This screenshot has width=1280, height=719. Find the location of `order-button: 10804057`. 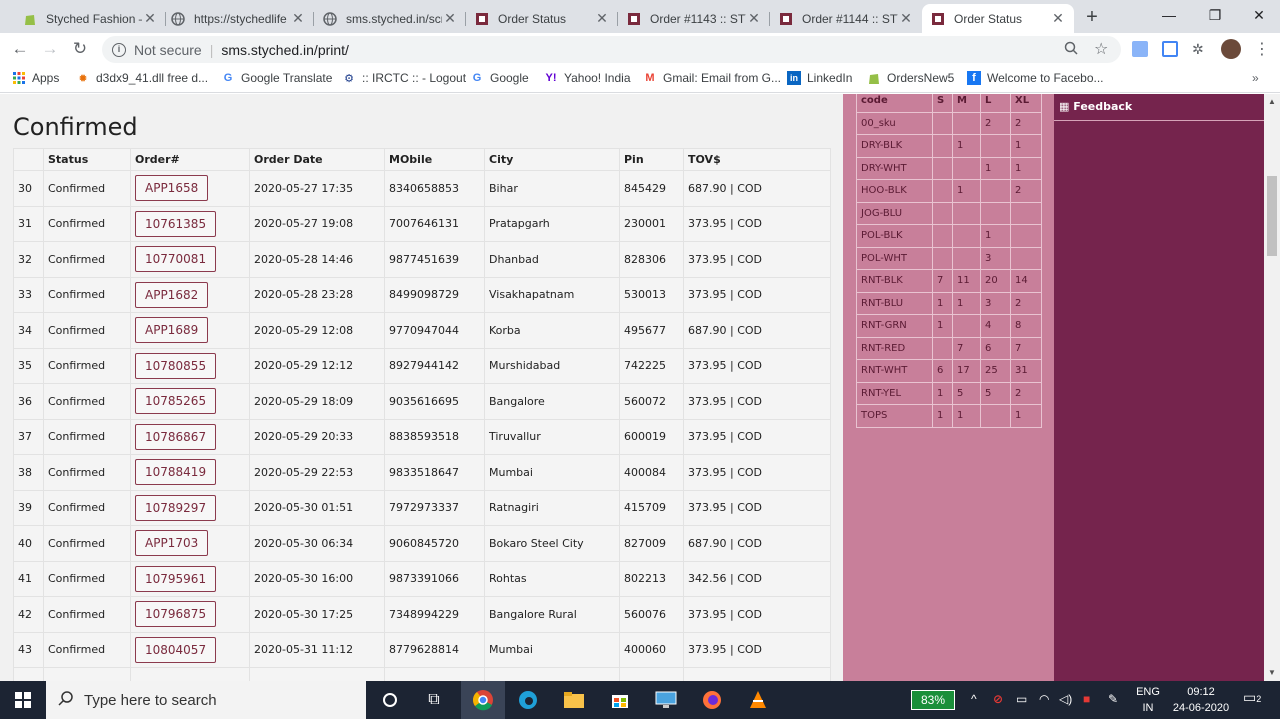

order-button: 10804057 is located at coordinates (176, 649).